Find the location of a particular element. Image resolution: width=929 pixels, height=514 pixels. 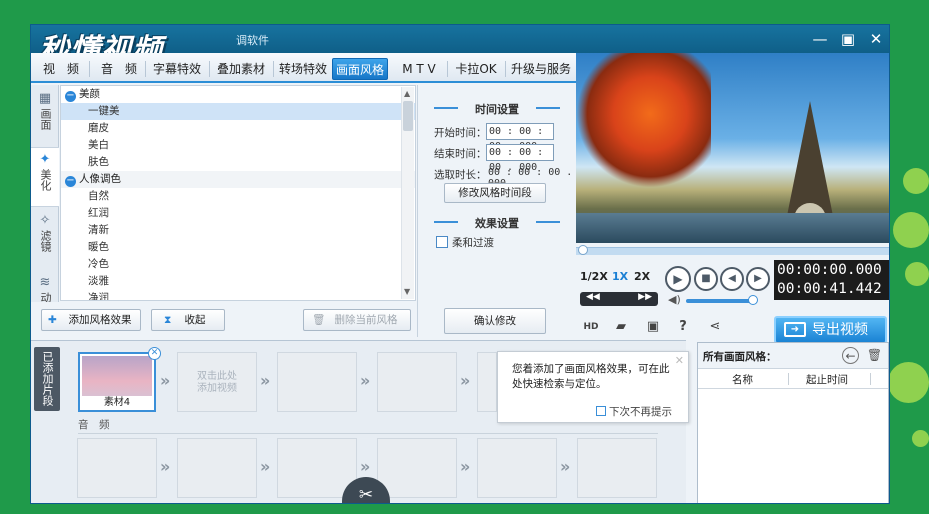

tab-subtitle: 字幕特效 is located at coordinates (177, 69).